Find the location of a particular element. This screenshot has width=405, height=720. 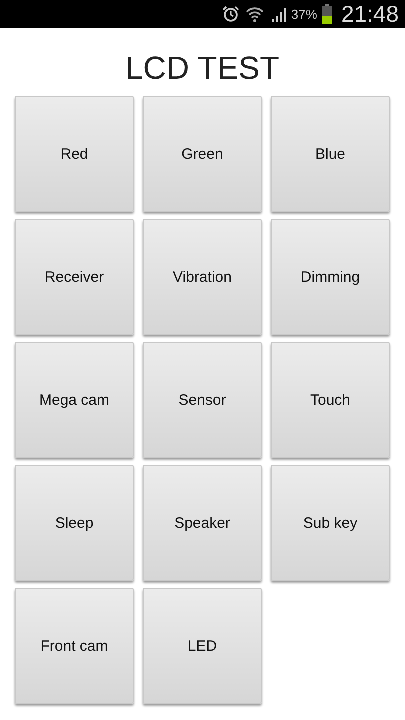

alarm-clock-icon is located at coordinates (231, 14).